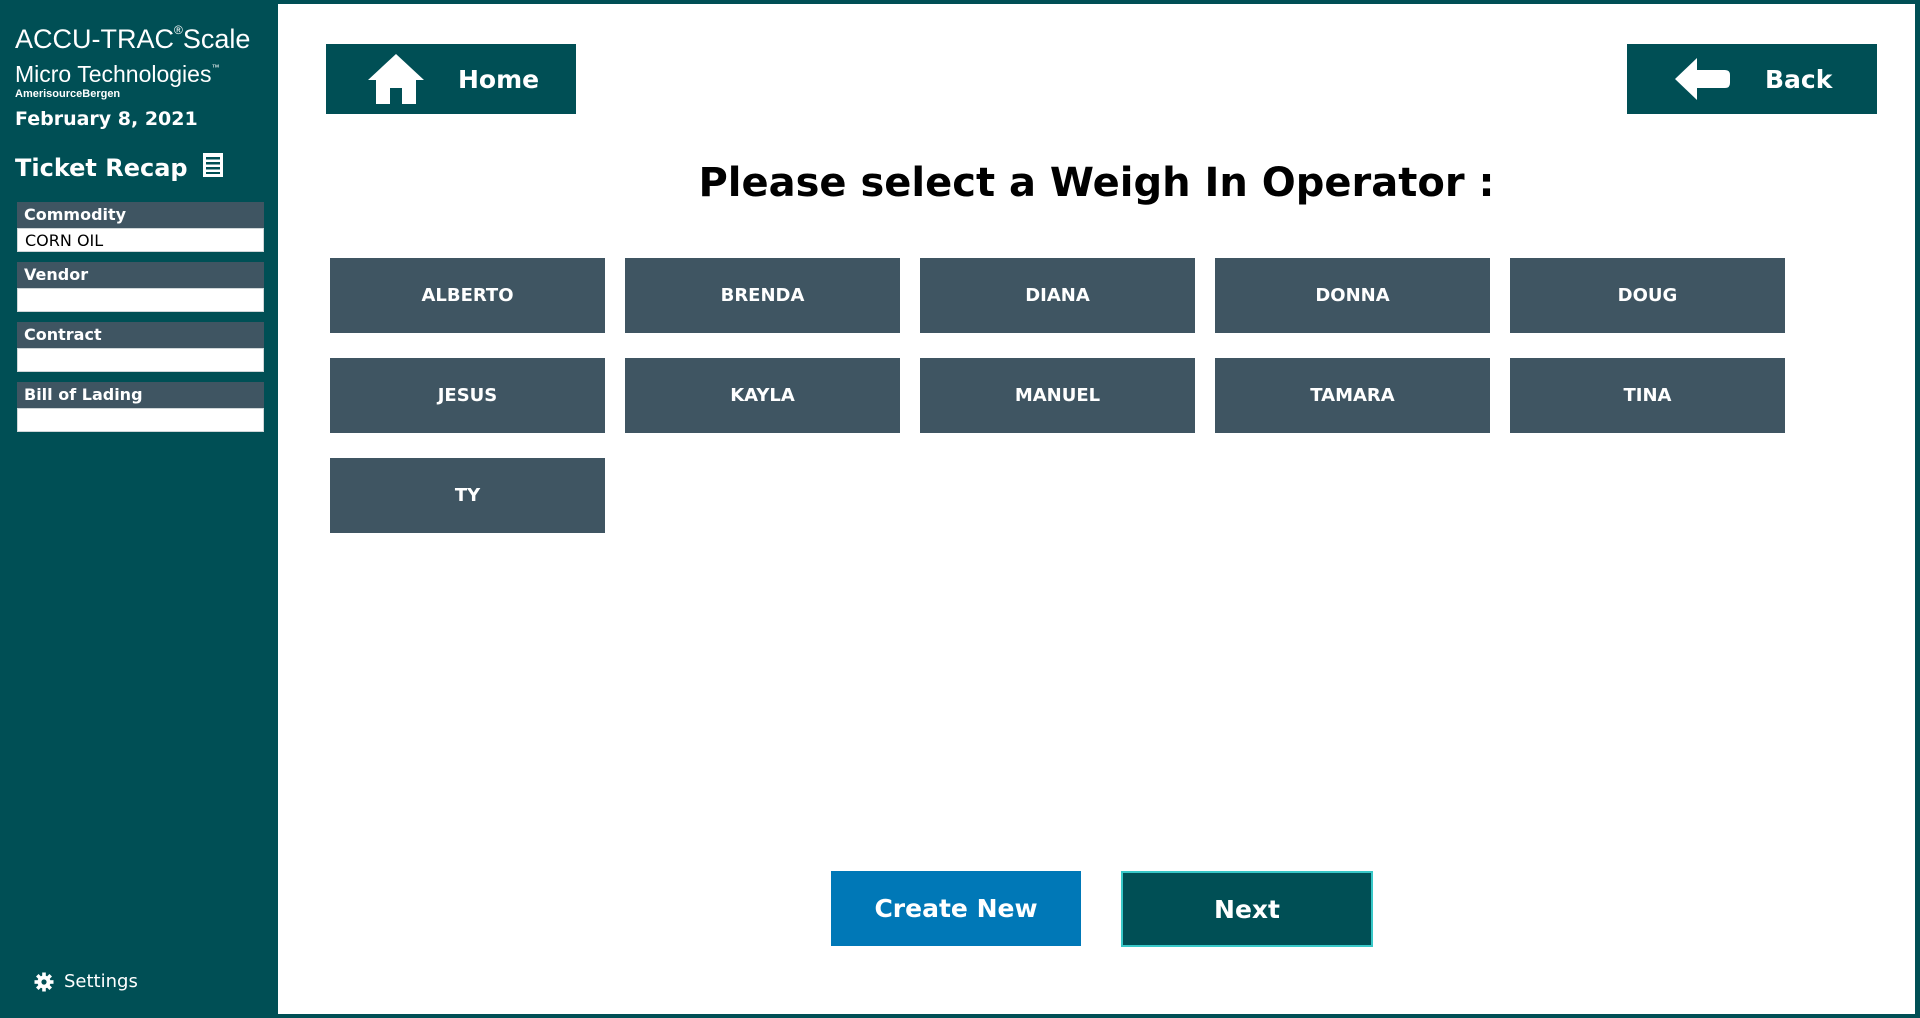 This screenshot has width=1920, height=1018. I want to click on gear-icon, so click(44, 981).